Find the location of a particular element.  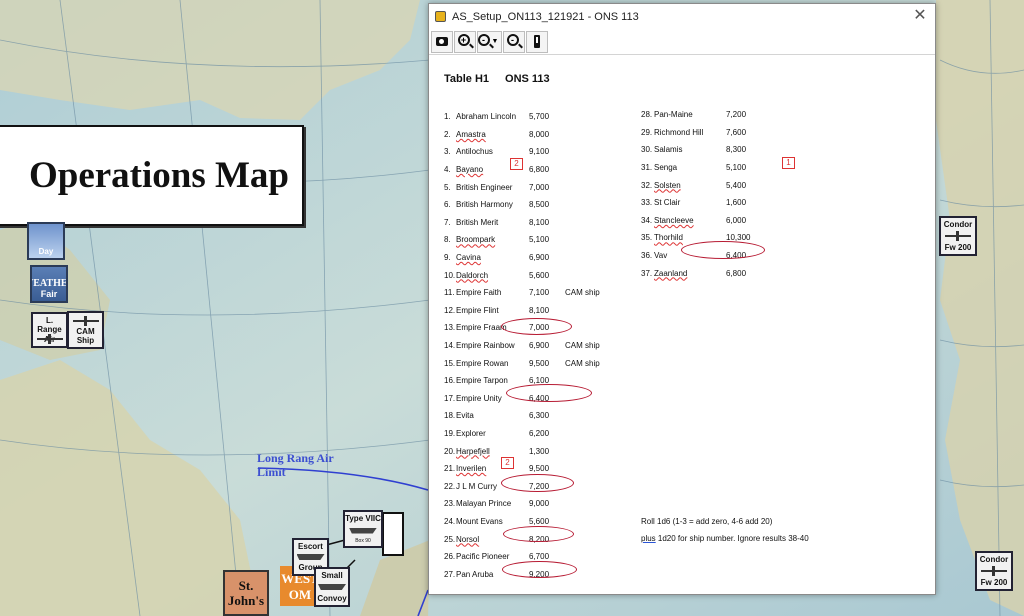

fit-page-button is located at coordinates (537, 41).